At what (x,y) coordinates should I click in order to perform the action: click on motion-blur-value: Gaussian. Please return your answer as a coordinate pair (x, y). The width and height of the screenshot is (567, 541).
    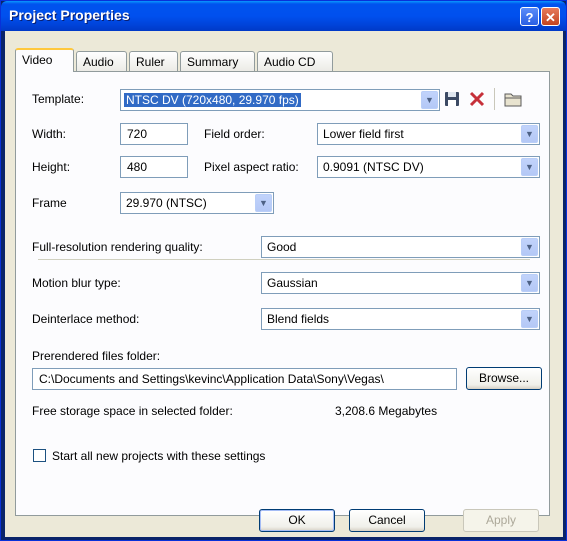
    Looking at the image, I should click on (292, 283).